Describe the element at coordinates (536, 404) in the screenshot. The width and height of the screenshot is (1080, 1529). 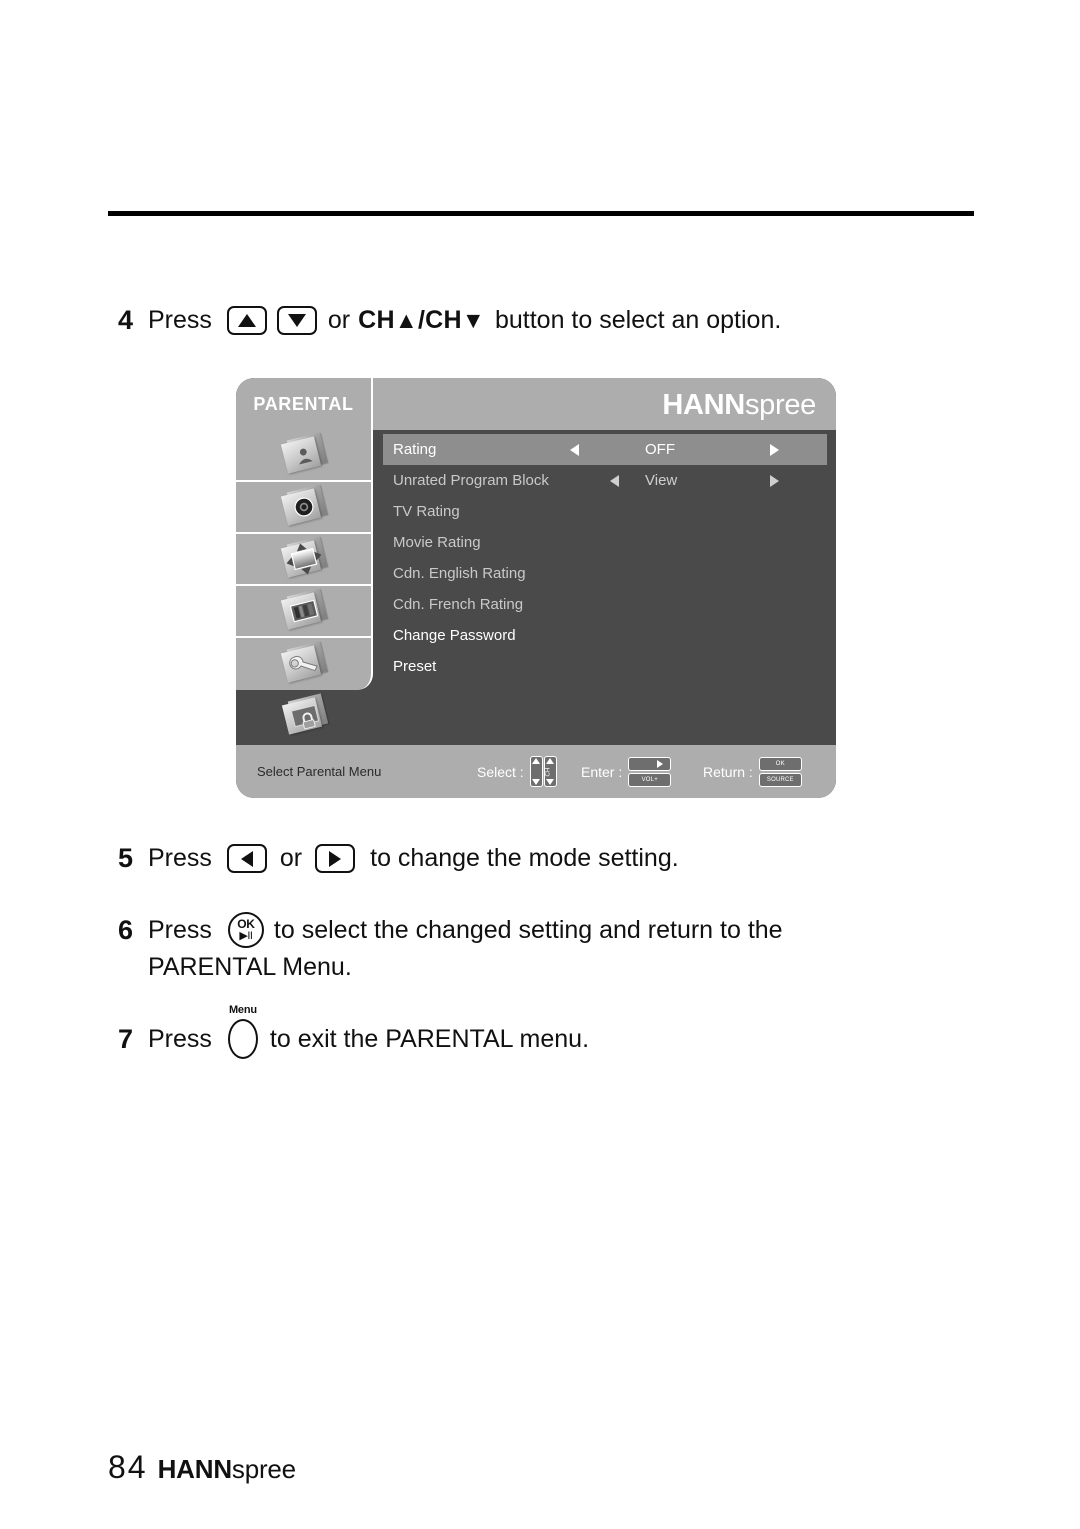
I see `osd-header: PARENTAL HANNspree` at that location.